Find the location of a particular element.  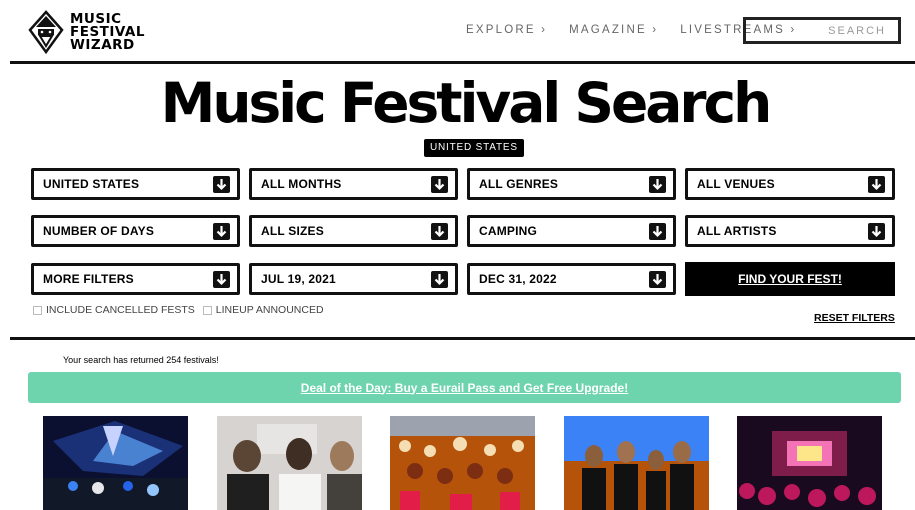

festival-photo-stage is located at coordinates (809, 463).